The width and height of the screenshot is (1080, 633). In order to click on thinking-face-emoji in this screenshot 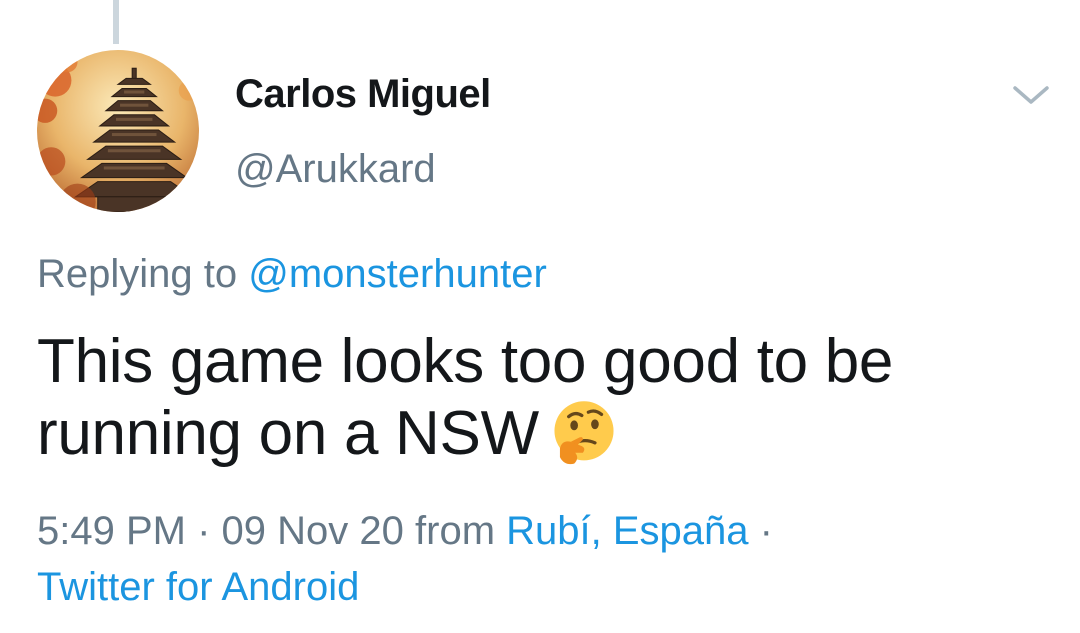, I will do `click(584, 433)`.